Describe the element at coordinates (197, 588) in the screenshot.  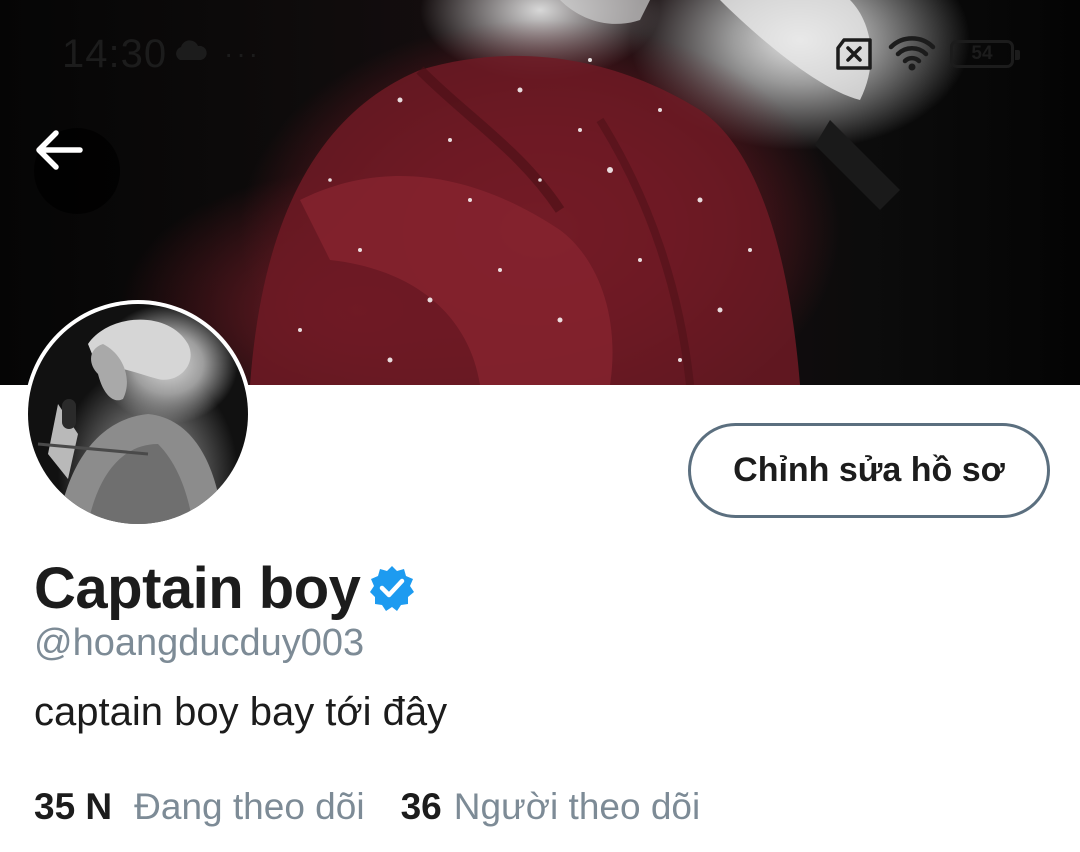
I see `display-name: Captain boy` at that location.